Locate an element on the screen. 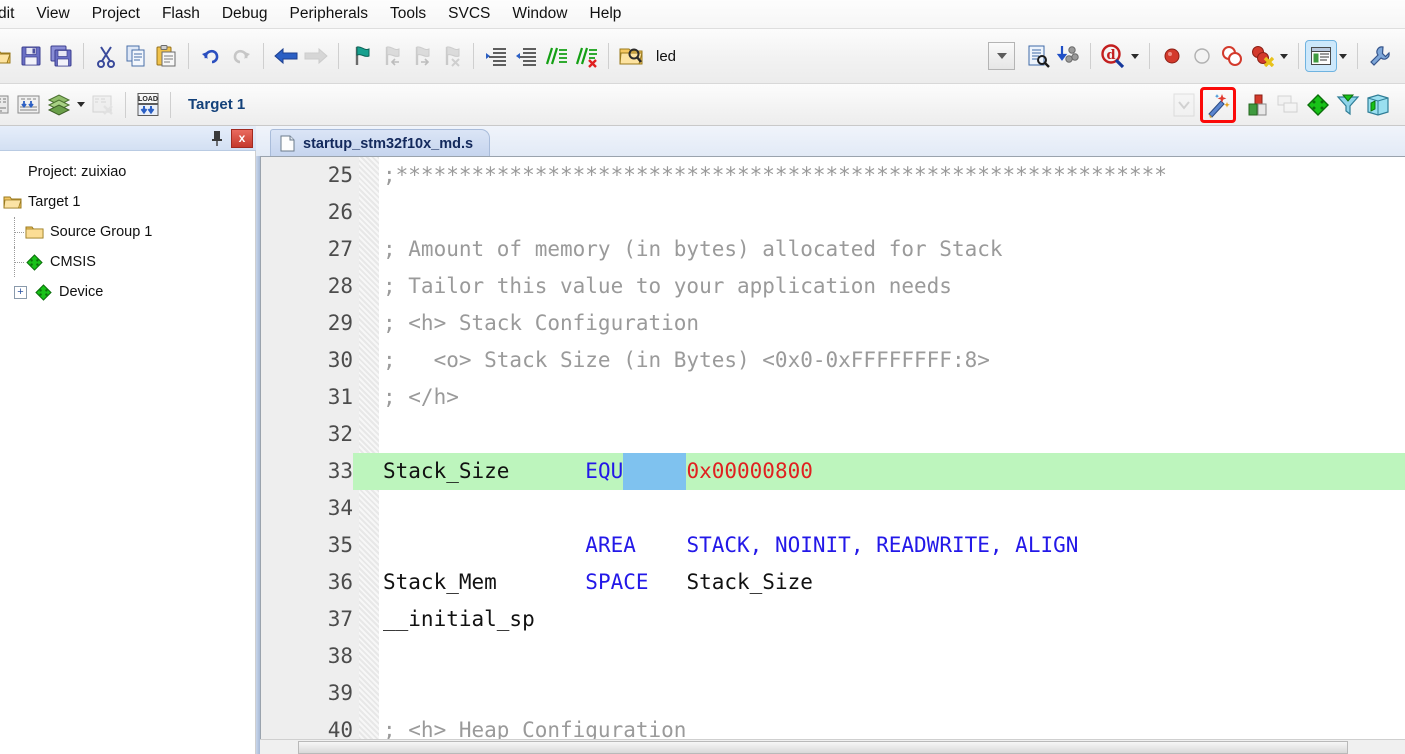  tree-item-device: + Device is located at coordinates (127, 292).